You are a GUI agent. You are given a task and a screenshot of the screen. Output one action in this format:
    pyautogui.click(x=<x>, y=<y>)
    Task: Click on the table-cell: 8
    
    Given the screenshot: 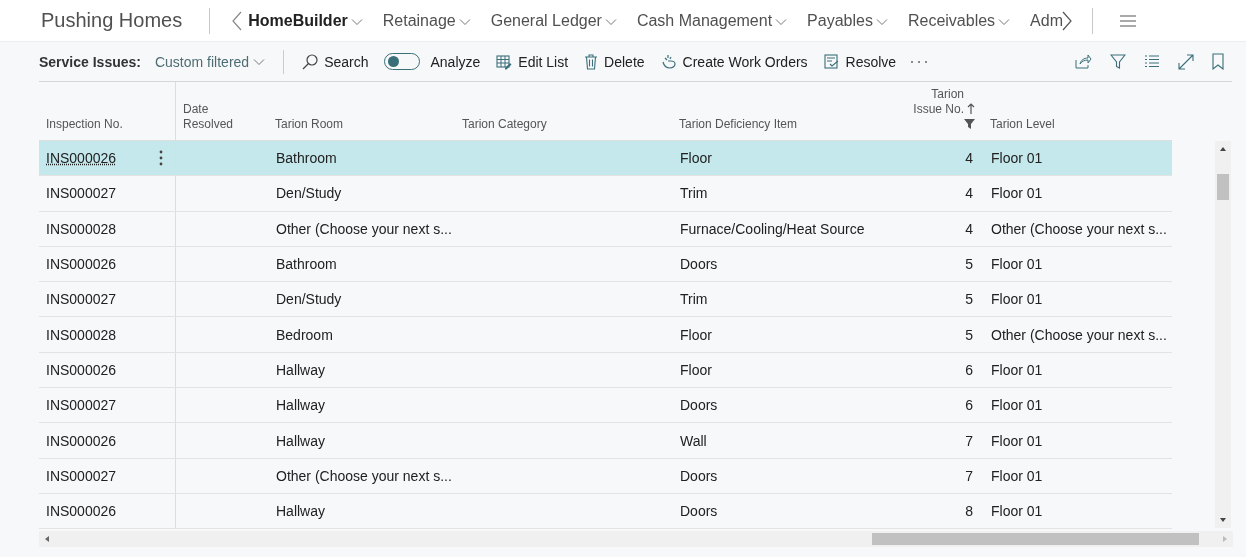 What is the action you would take?
    pyautogui.click(x=969, y=511)
    